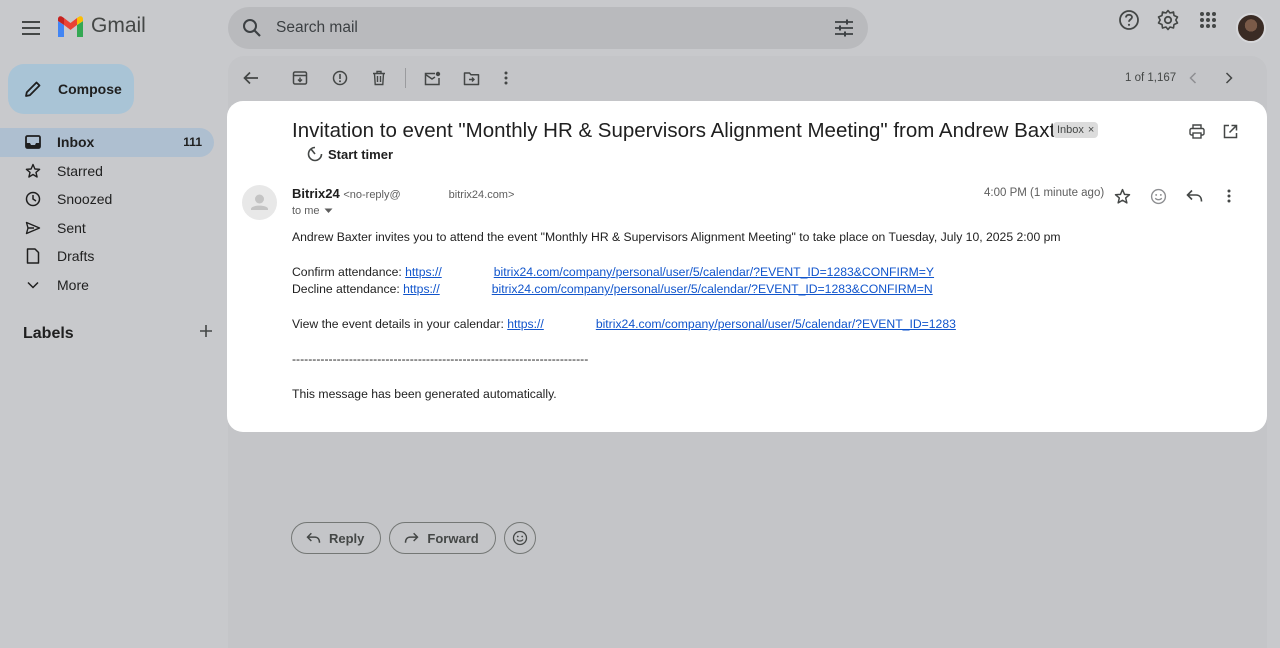 The image size is (1280, 648). What do you see at coordinates (453, 538) in the screenshot?
I see `forward-label: Forward` at bounding box center [453, 538].